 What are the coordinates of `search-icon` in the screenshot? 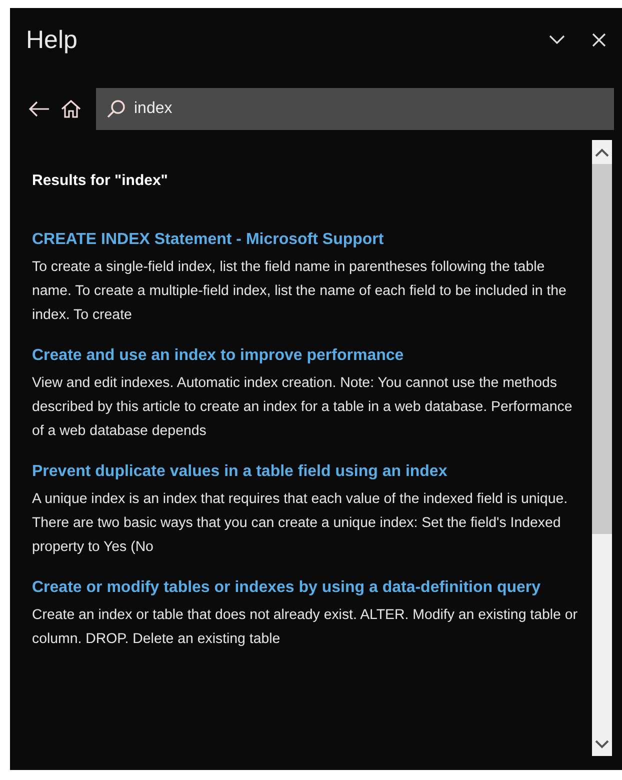 It's located at (116, 109).